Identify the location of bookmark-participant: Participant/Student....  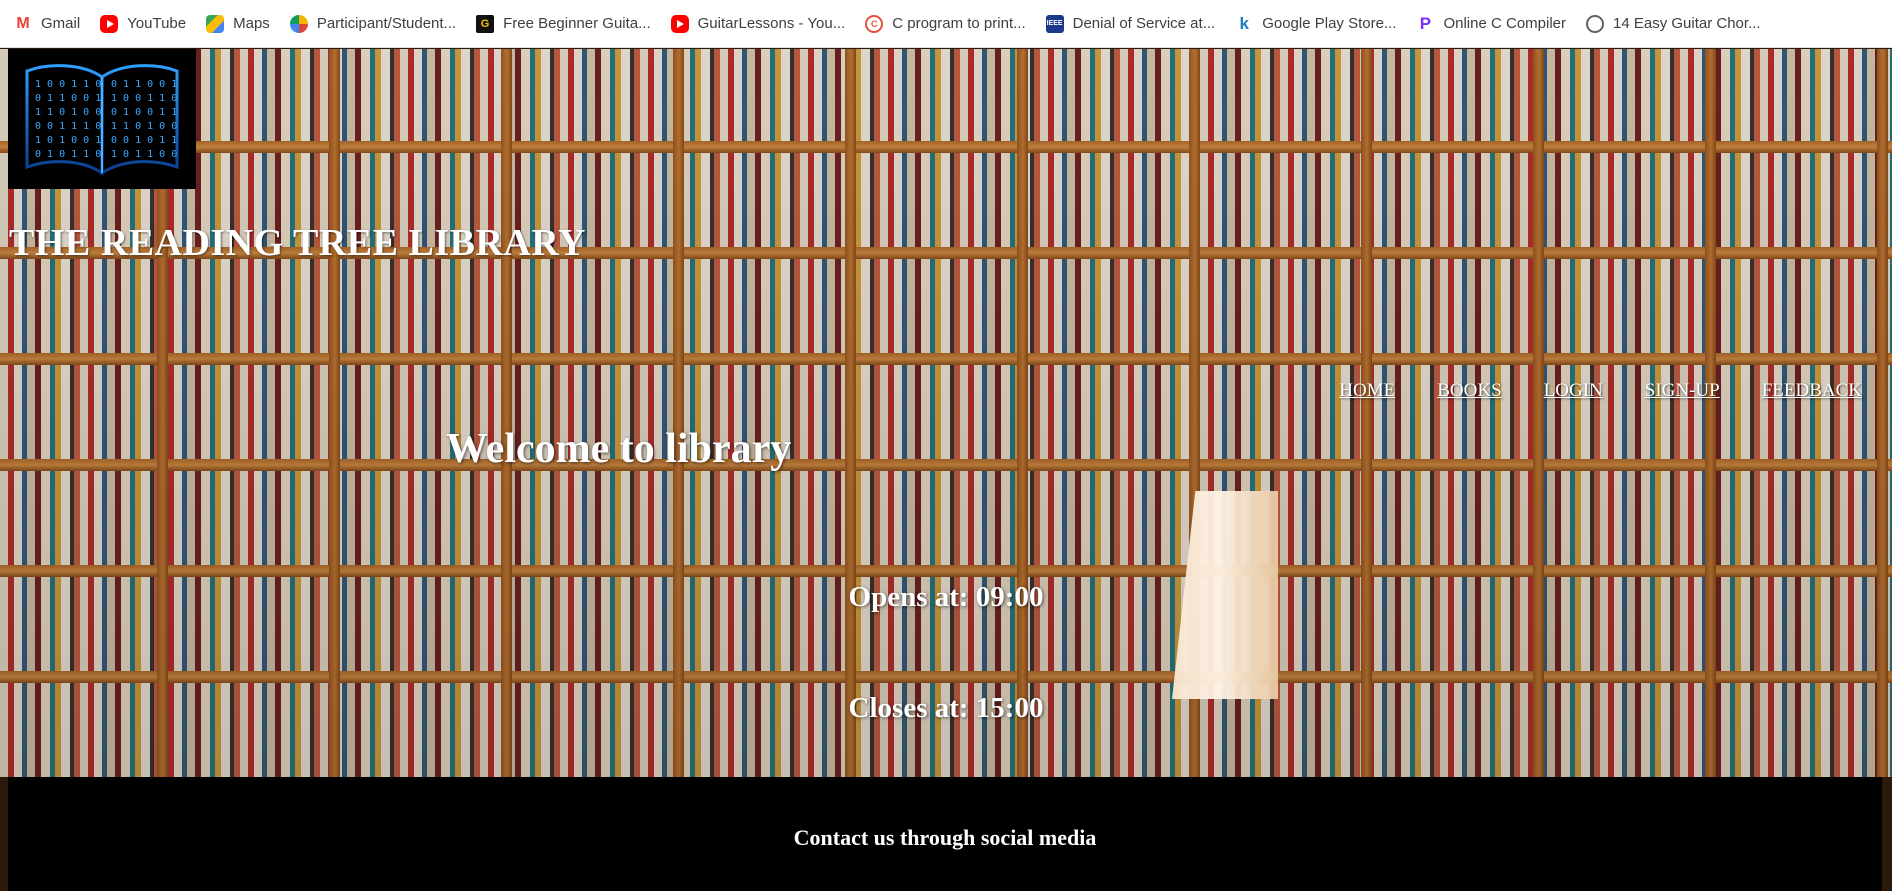
(373, 23).